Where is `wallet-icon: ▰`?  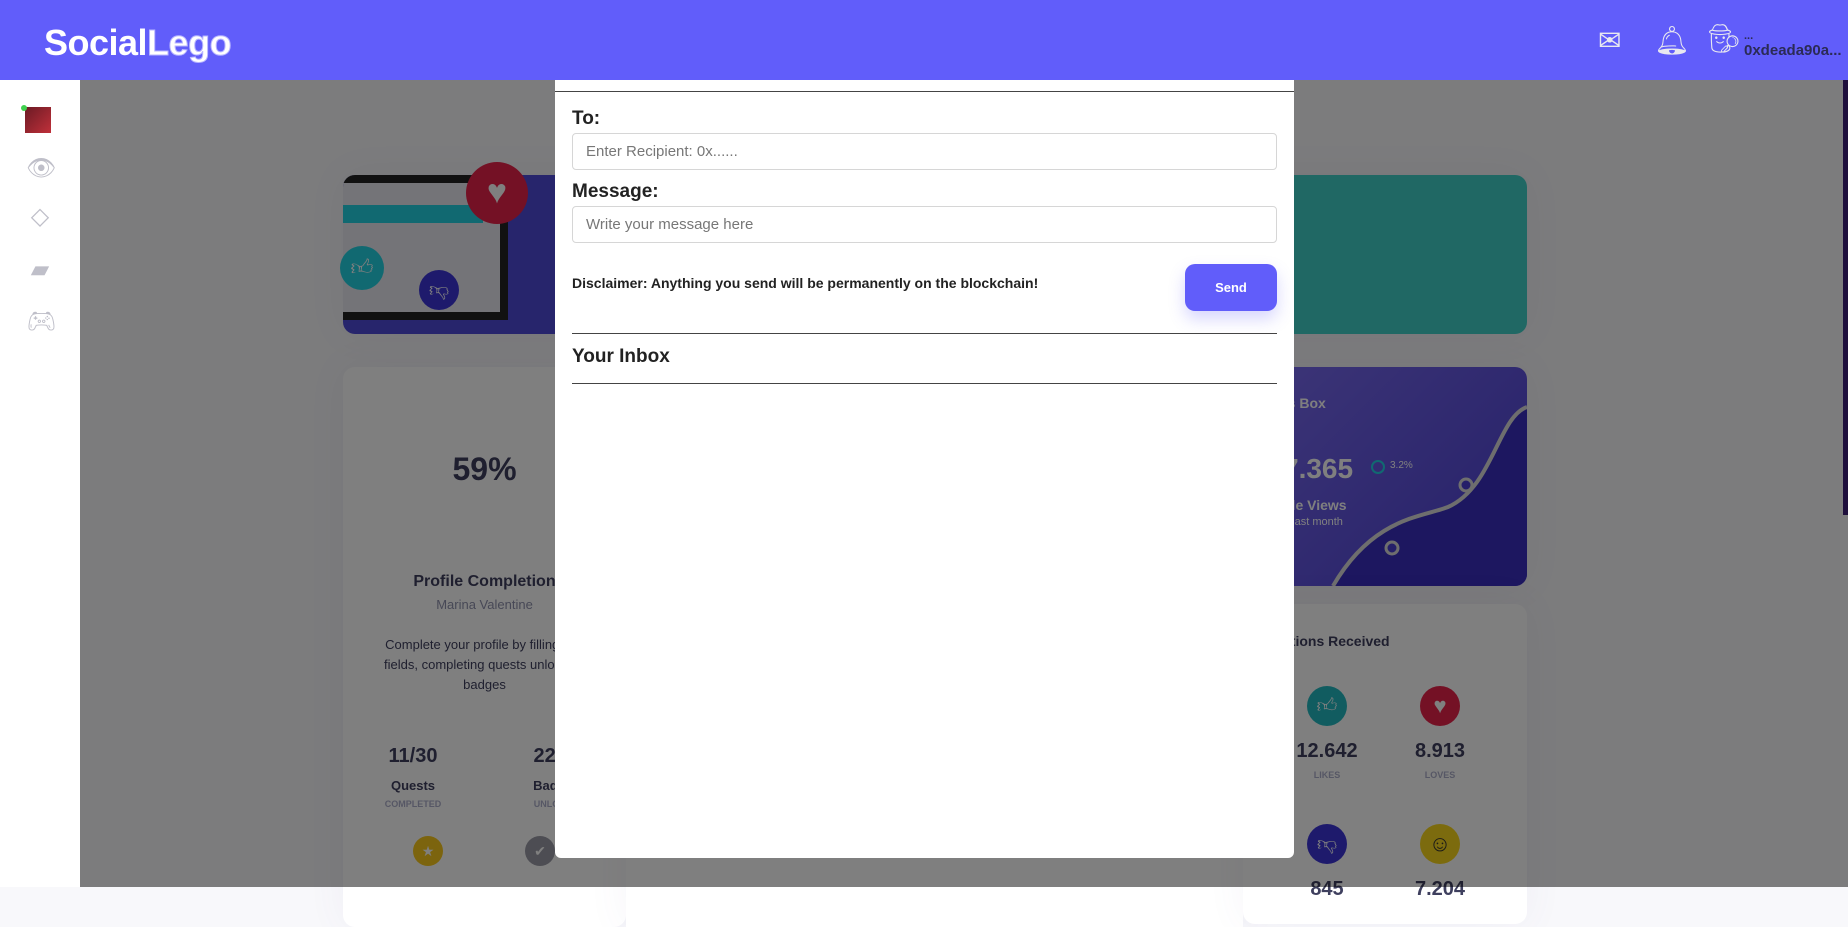 wallet-icon: ▰ is located at coordinates (40, 270).